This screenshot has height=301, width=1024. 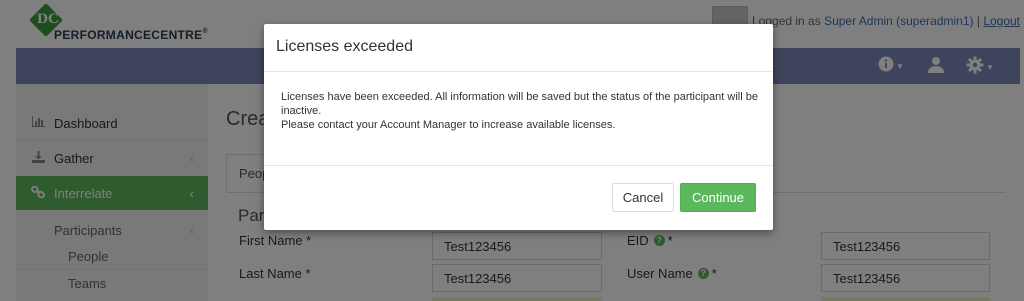 What do you see at coordinates (344, 46) in the screenshot?
I see `dialog-title: Licenses exceeded` at bounding box center [344, 46].